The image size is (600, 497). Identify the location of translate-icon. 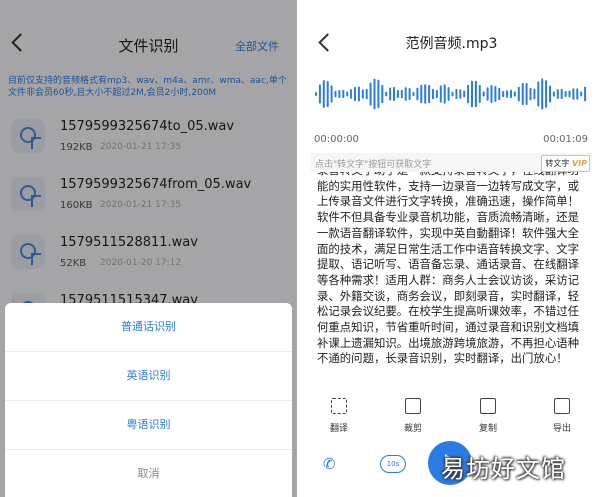
(339, 406).